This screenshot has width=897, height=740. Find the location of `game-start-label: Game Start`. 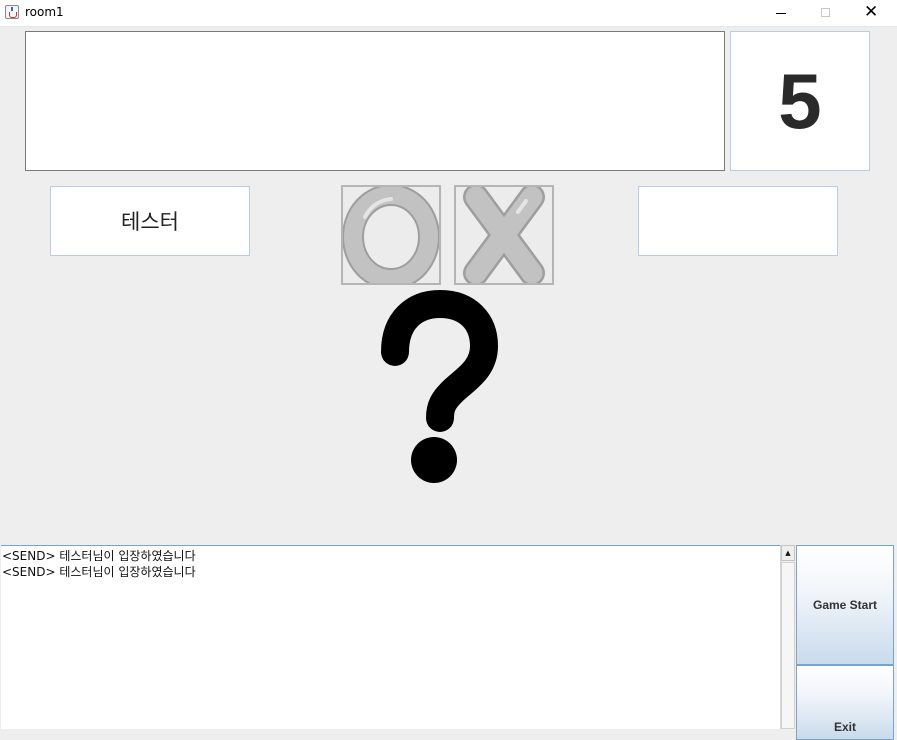

game-start-label: Game Start is located at coordinates (845, 605).